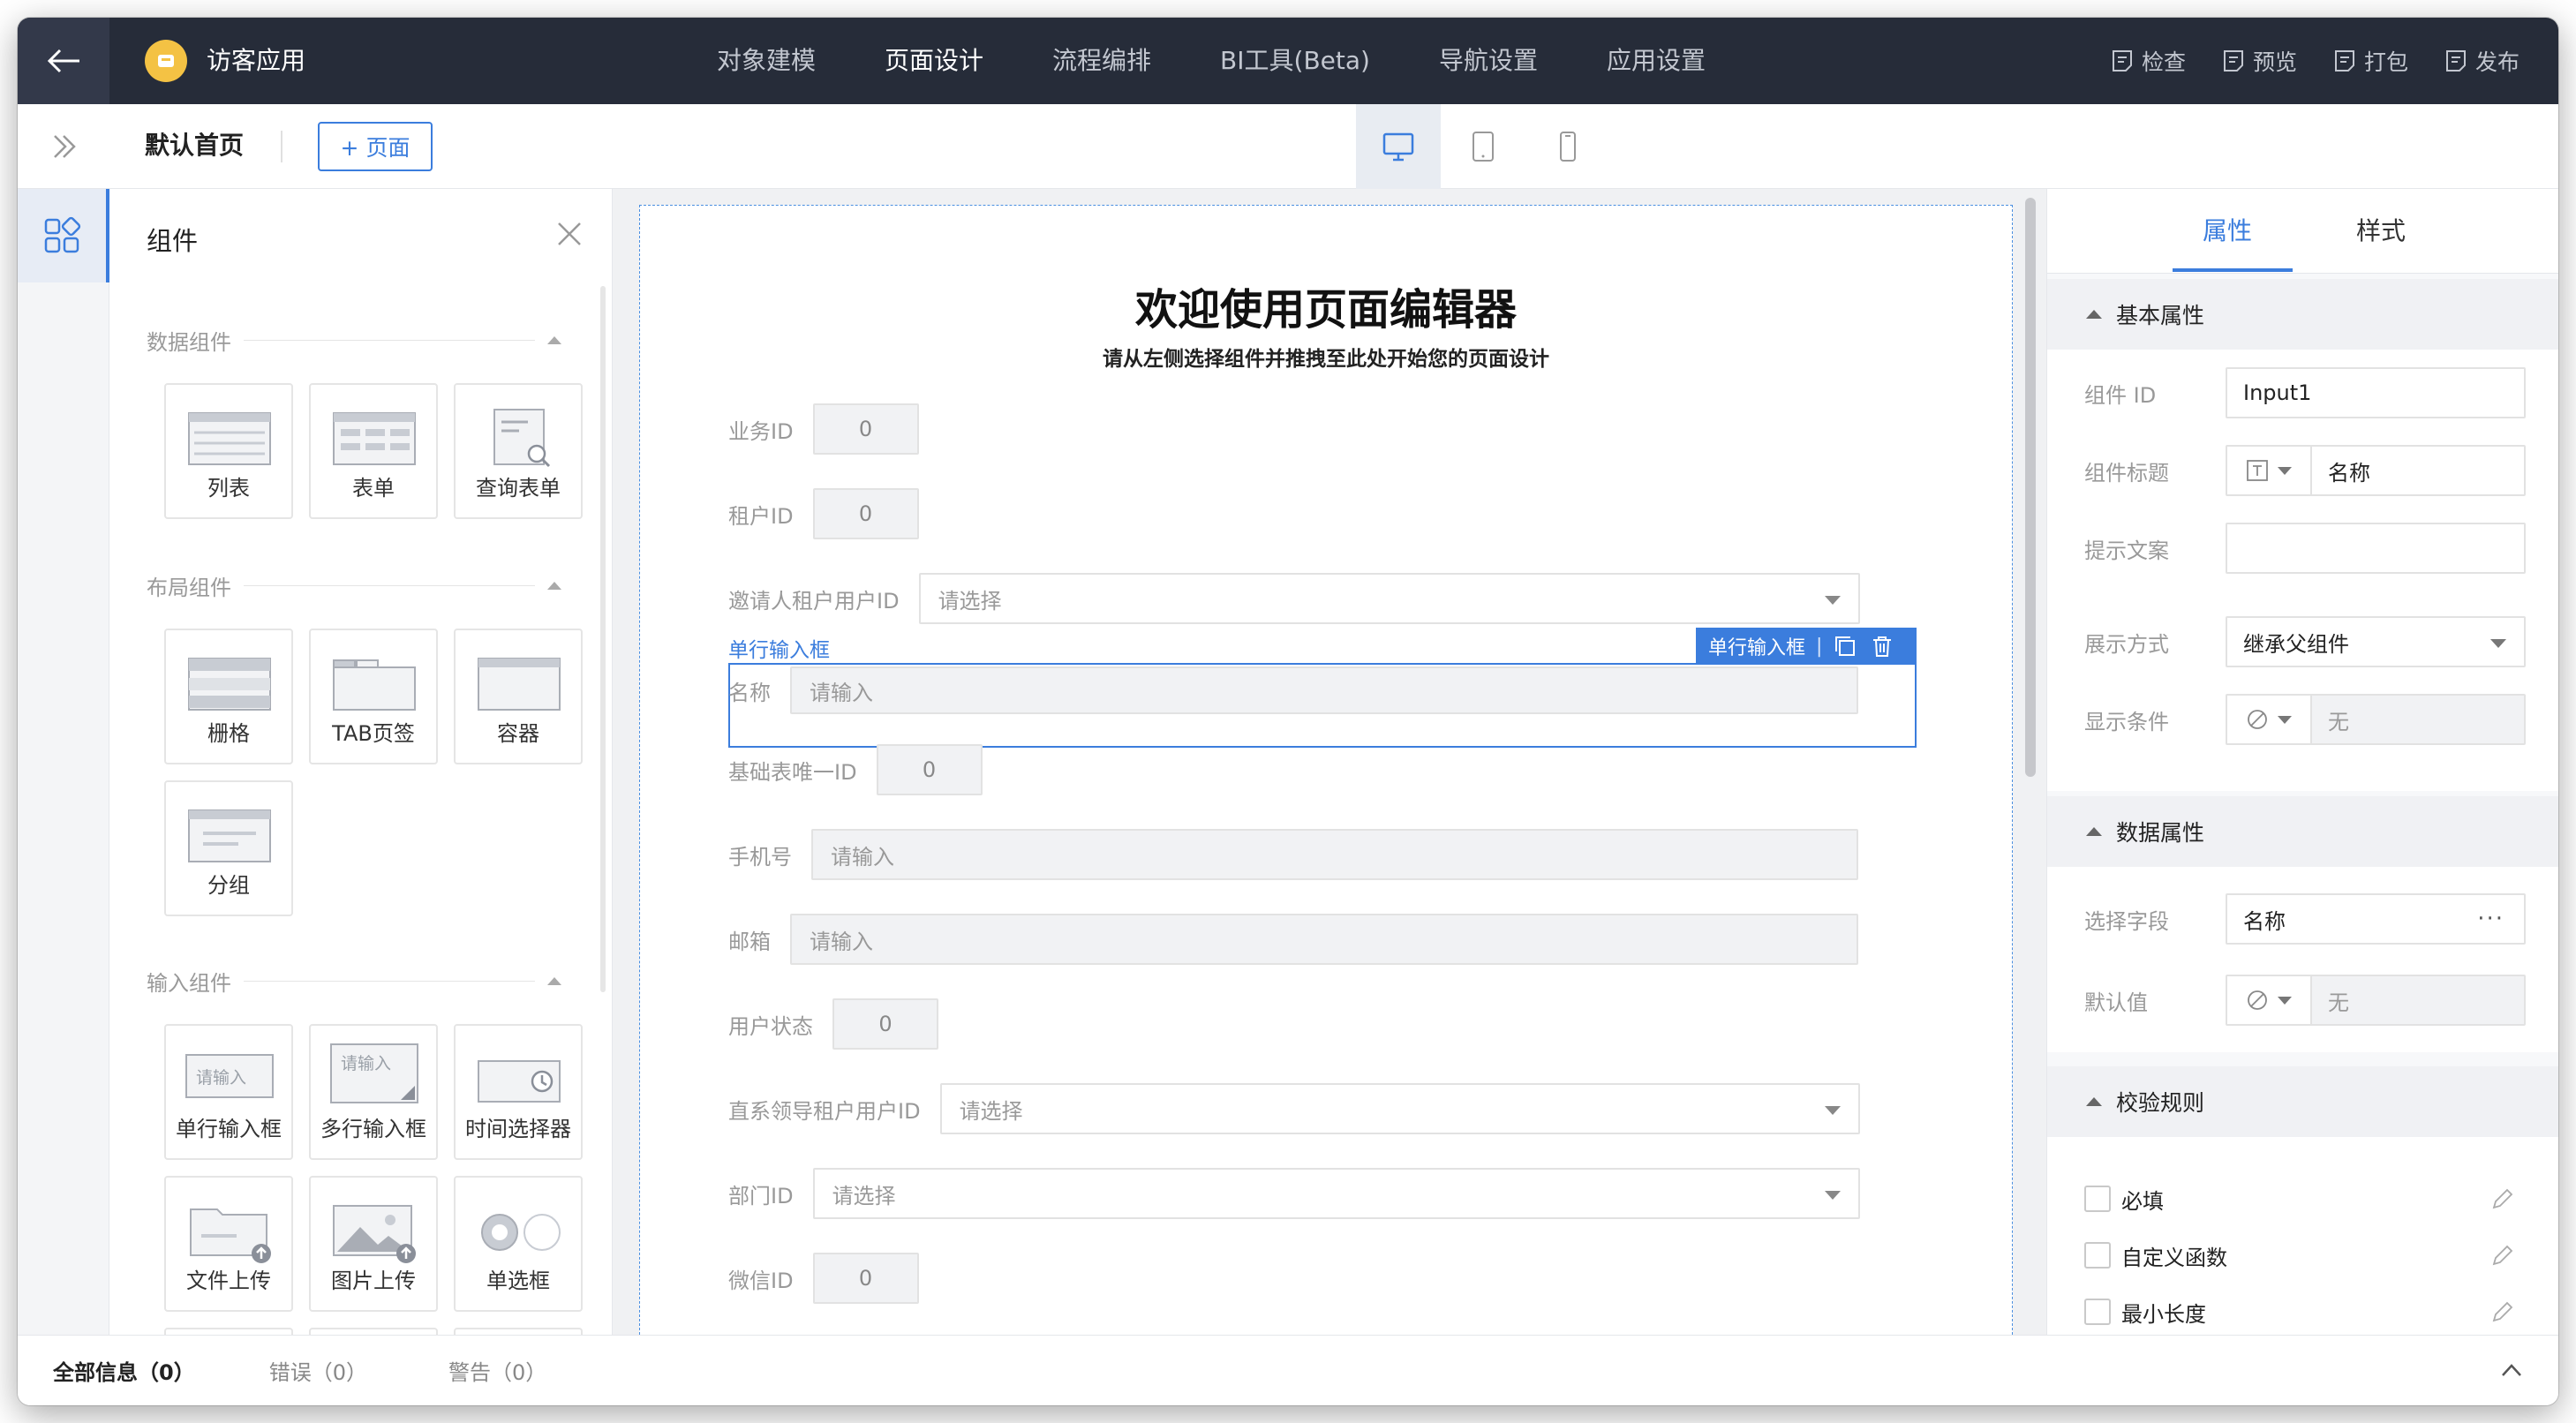  Describe the element at coordinates (1326, 310) in the screenshot. I see `canvas-title: 欢迎使用页面编辑器` at that location.